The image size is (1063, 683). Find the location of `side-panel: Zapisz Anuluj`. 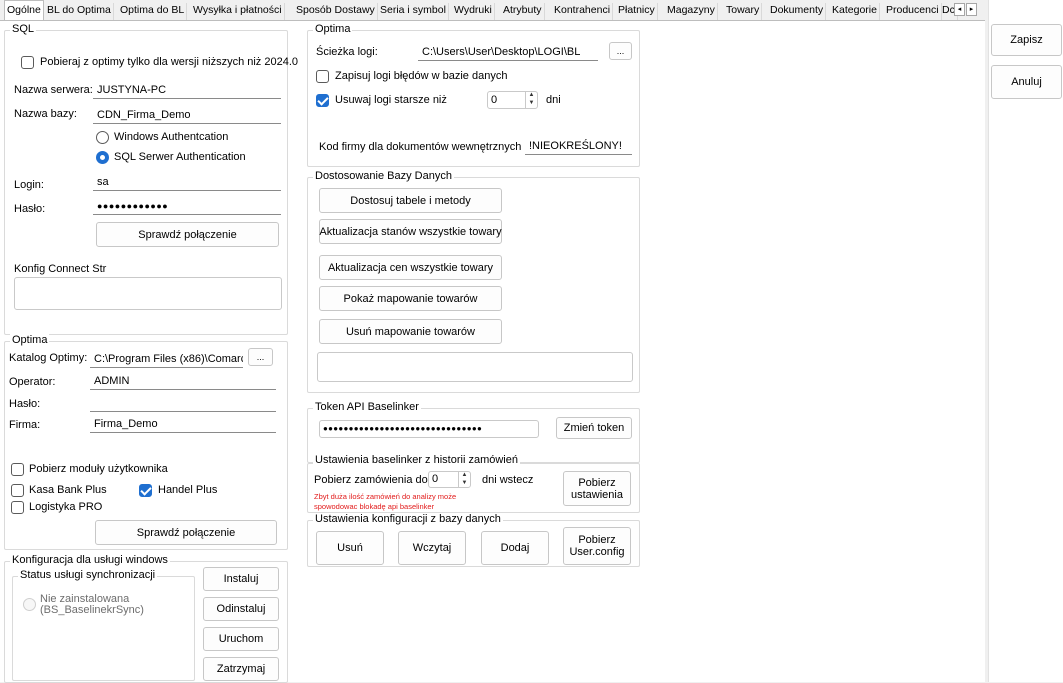

side-panel: Zapisz Anuluj is located at coordinates (1025, 341).